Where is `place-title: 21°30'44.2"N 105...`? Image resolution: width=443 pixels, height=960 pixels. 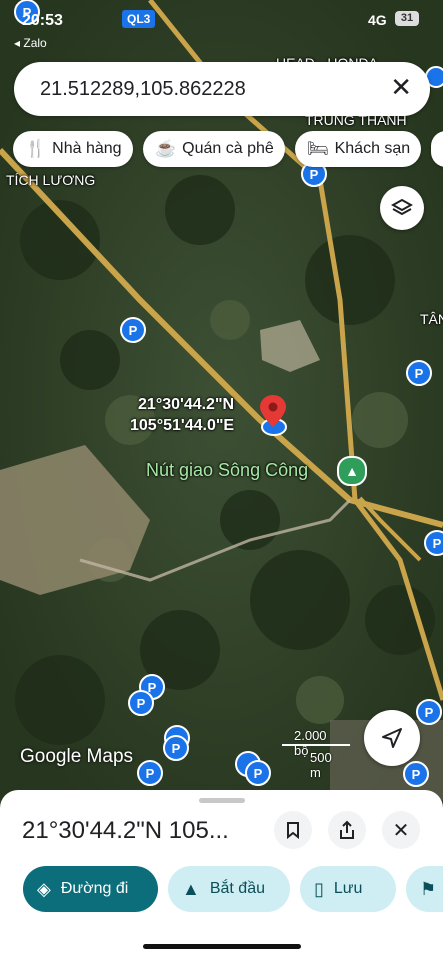
place-title: 21°30'44.2"N 105... is located at coordinates (125, 830).